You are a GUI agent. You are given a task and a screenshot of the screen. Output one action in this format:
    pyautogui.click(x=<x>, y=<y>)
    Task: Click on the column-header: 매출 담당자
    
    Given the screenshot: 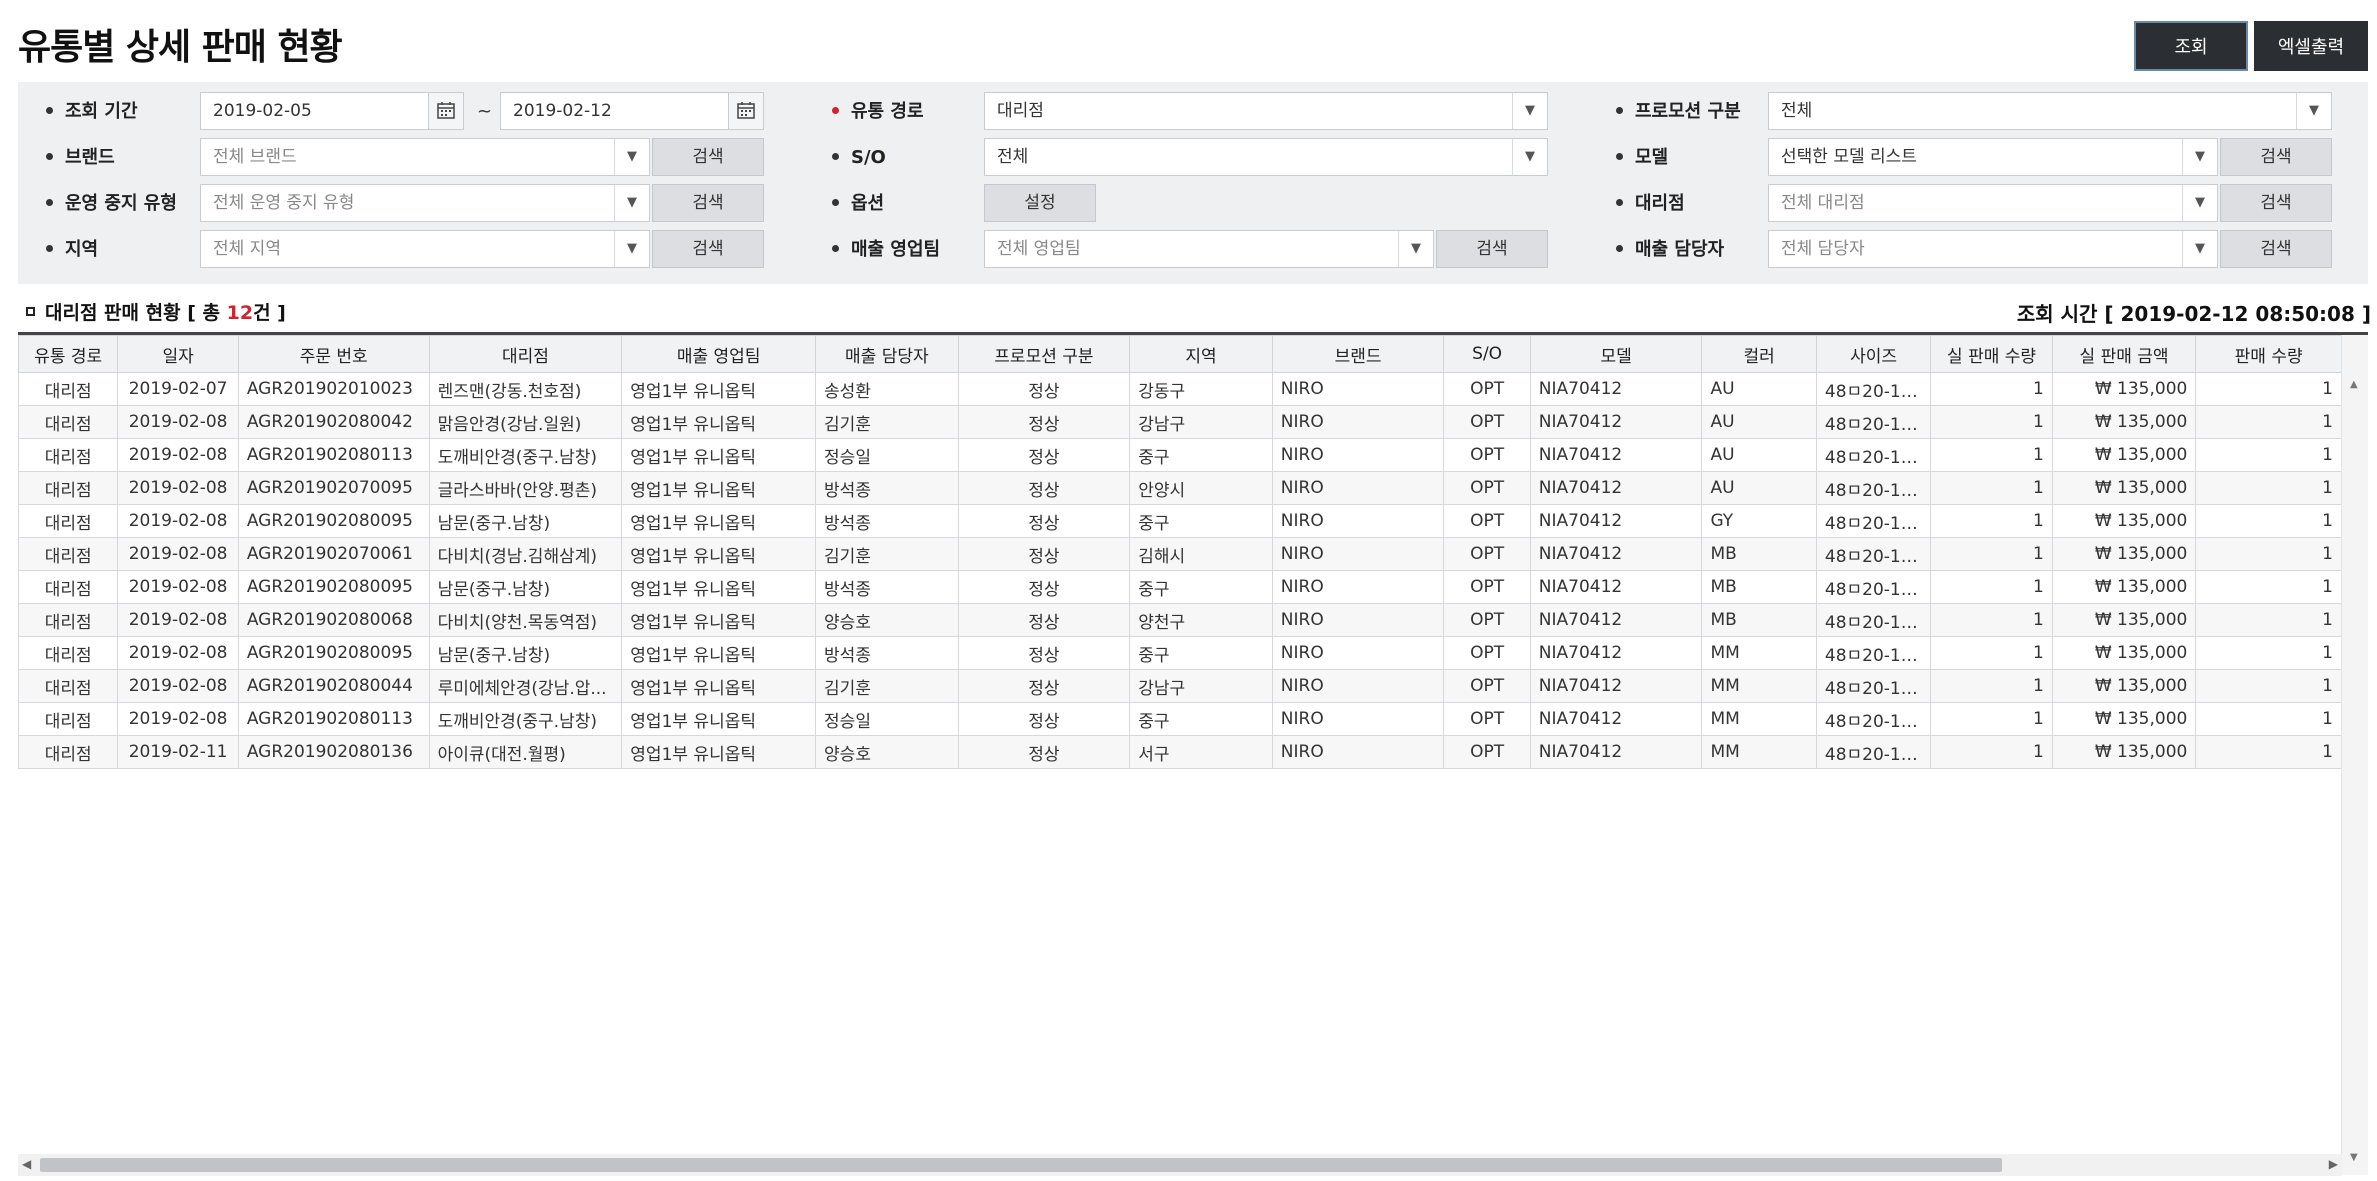 What is the action you would take?
    pyautogui.click(x=887, y=354)
    